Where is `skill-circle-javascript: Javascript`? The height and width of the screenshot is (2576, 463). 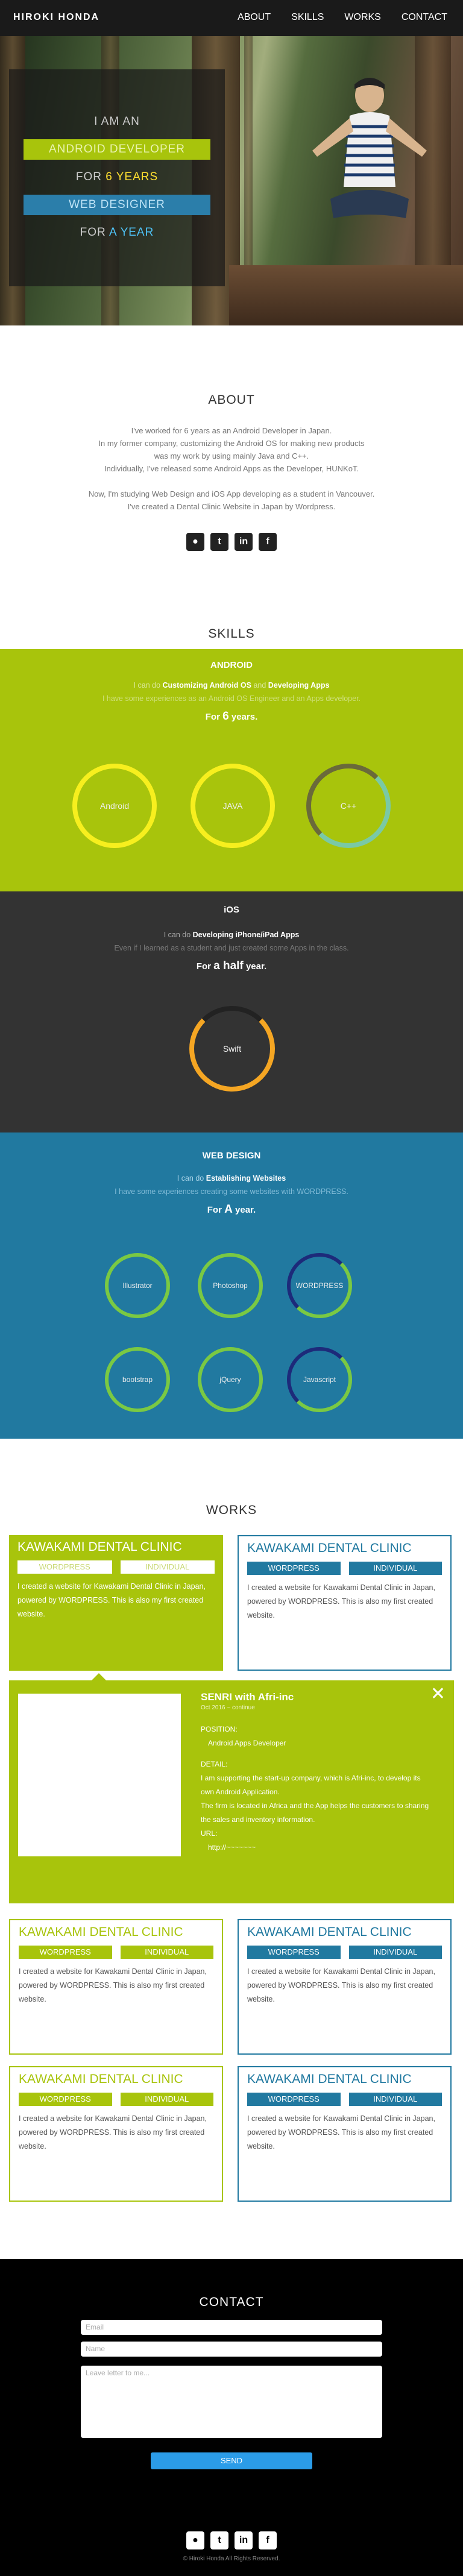
skill-circle-javascript: Javascript is located at coordinates (319, 1379).